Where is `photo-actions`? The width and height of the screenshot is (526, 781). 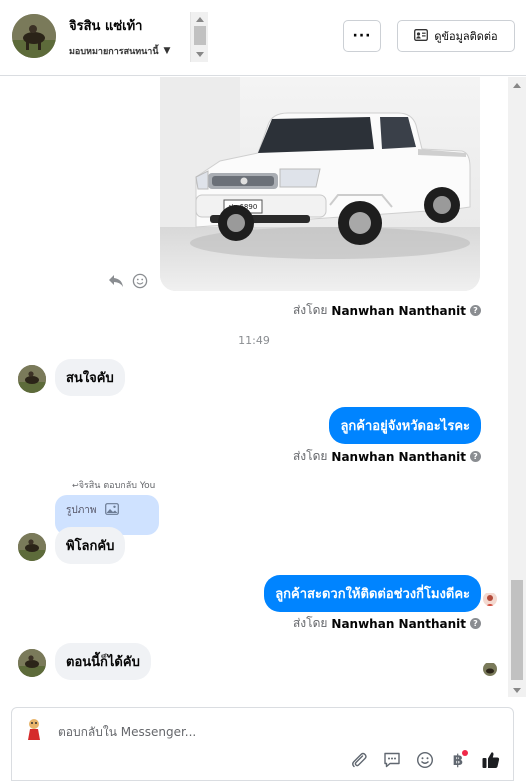
photo-actions is located at coordinates (128, 283).